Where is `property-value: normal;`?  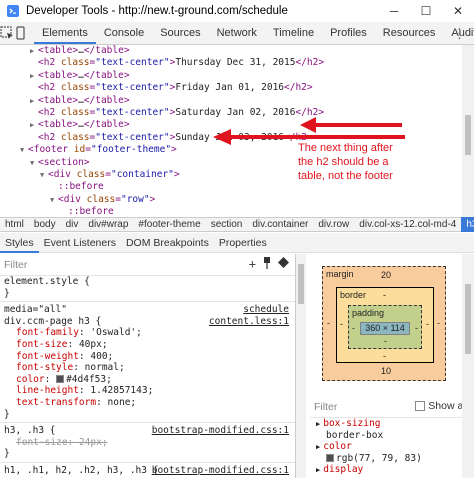
property-value: normal; is located at coordinates (105, 367).